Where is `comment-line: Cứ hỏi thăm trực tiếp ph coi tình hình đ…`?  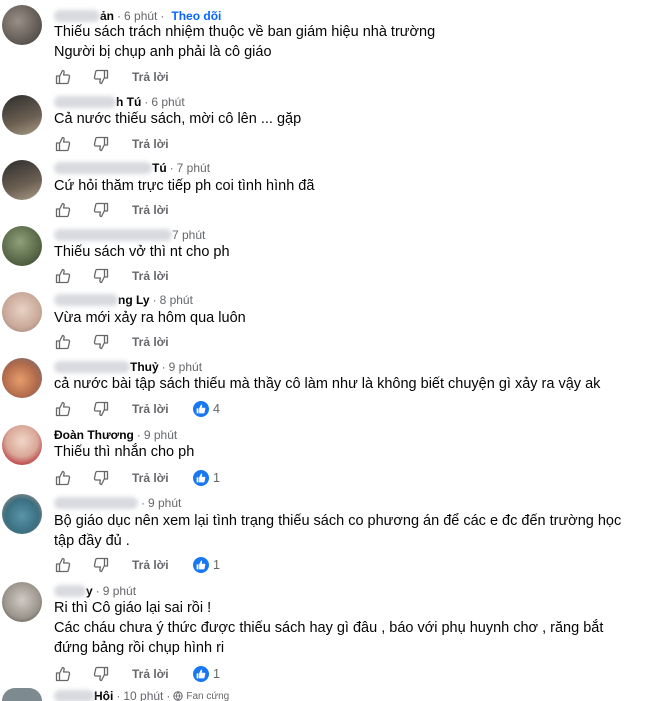 comment-line: Cứ hỏi thăm trực tiếp ph coi tình hình đ… is located at coordinates (184, 186).